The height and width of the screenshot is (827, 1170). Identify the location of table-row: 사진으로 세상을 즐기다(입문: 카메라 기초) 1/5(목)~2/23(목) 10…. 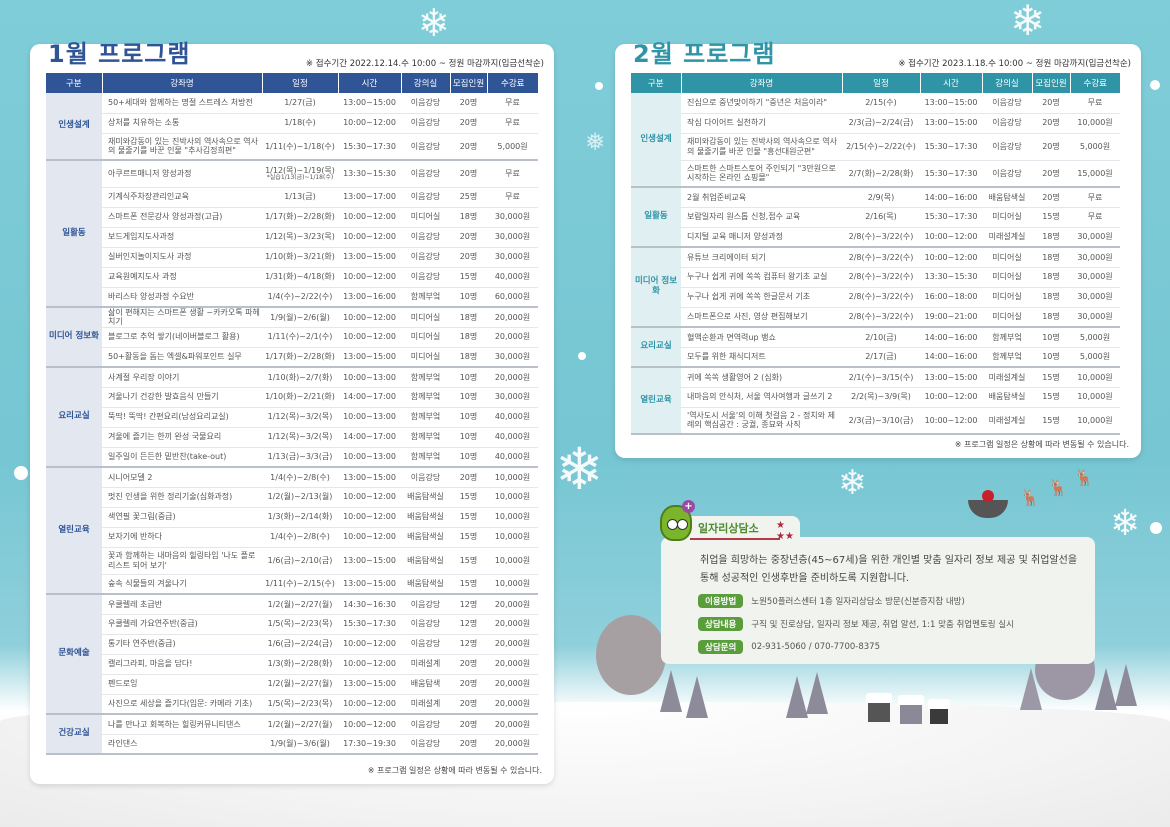
(292, 704).